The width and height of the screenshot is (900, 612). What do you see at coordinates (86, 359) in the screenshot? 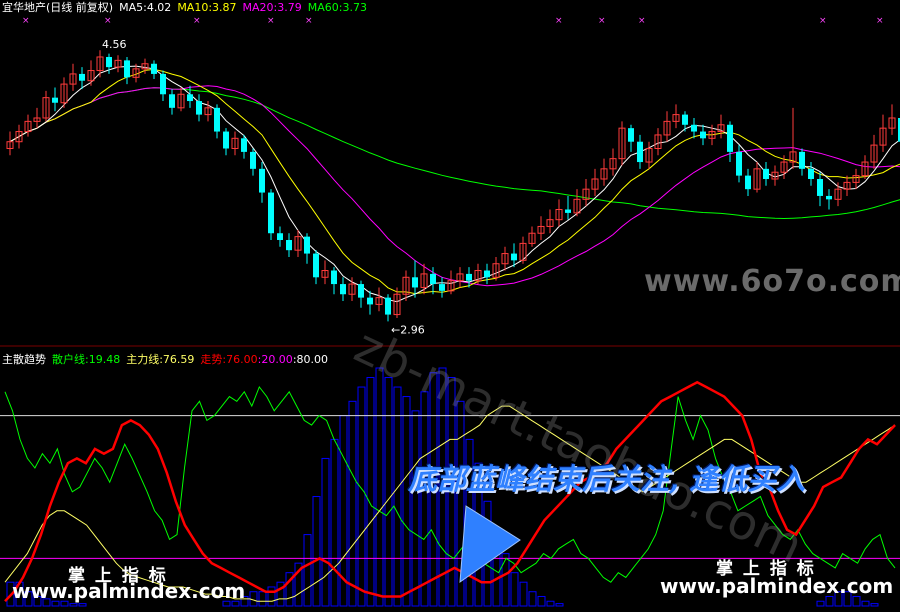
I see `retail-line-value: 散户线:19.48` at bounding box center [86, 359].